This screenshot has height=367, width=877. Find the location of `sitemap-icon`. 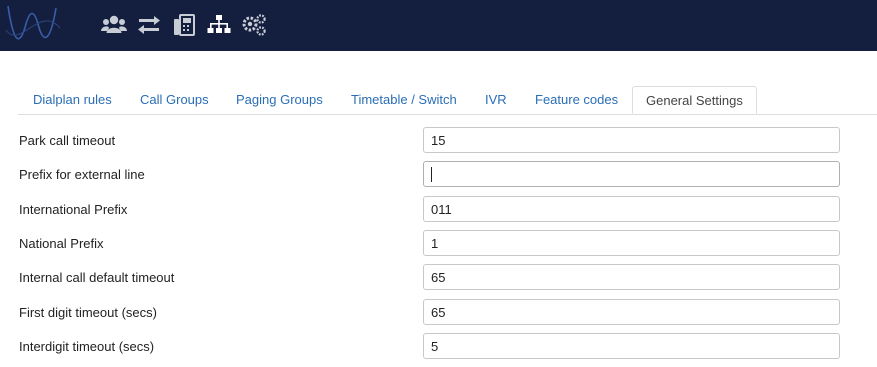

sitemap-icon is located at coordinates (219, 25).